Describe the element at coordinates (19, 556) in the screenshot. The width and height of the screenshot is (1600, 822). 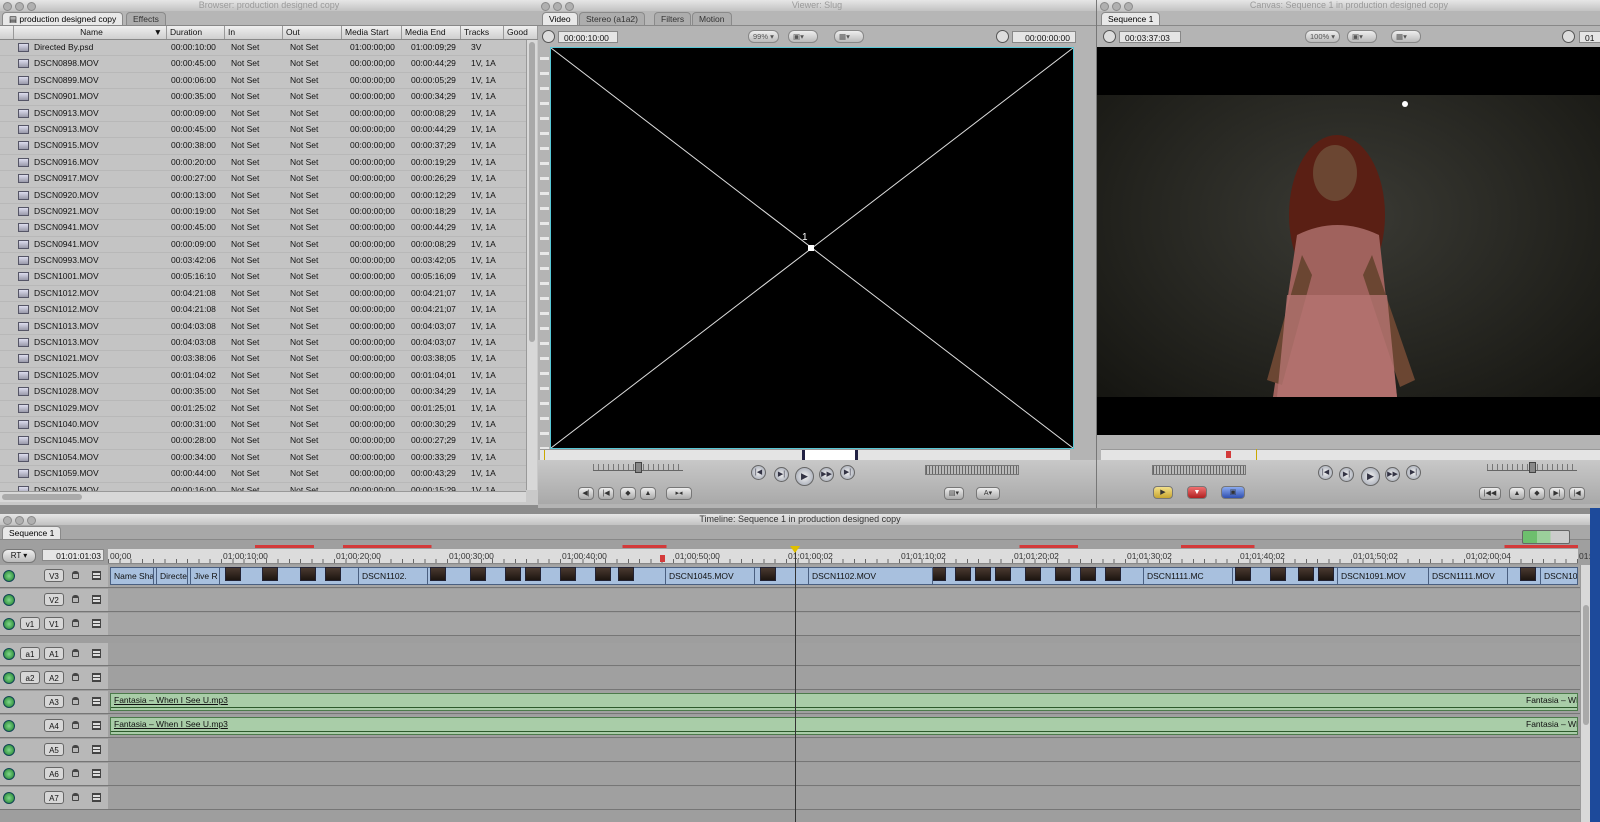
I see `rt-popup: RT ▾` at that location.